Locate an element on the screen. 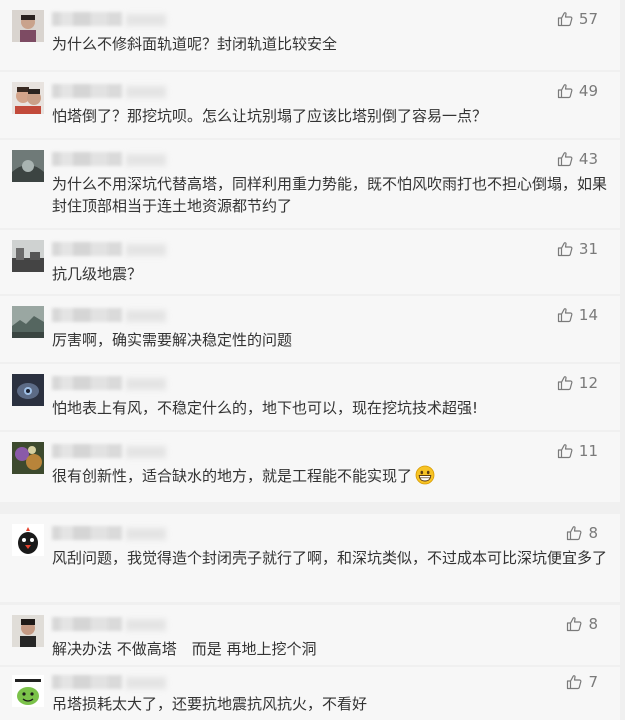  like-button: 11 is located at coordinates (577, 451).